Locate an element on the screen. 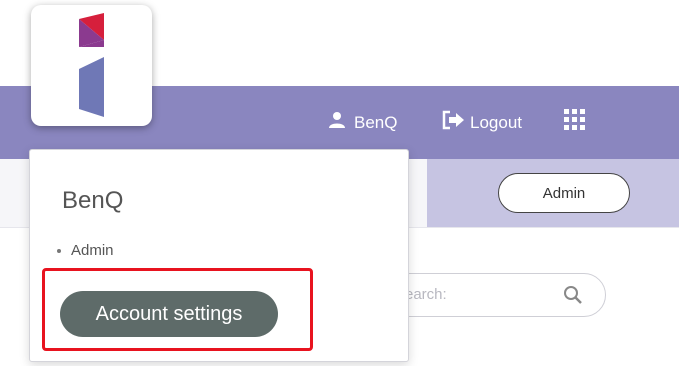 Image resolution: width=679 pixels, height=366 pixels. grid-apps-icon is located at coordinates (575, 122).